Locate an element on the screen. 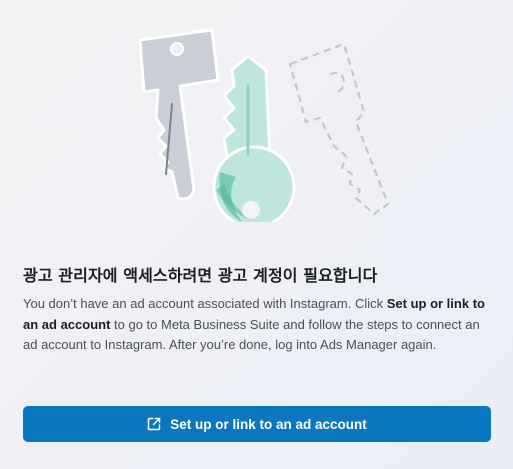  gray-key-icon is located at coordinates (179, 114).